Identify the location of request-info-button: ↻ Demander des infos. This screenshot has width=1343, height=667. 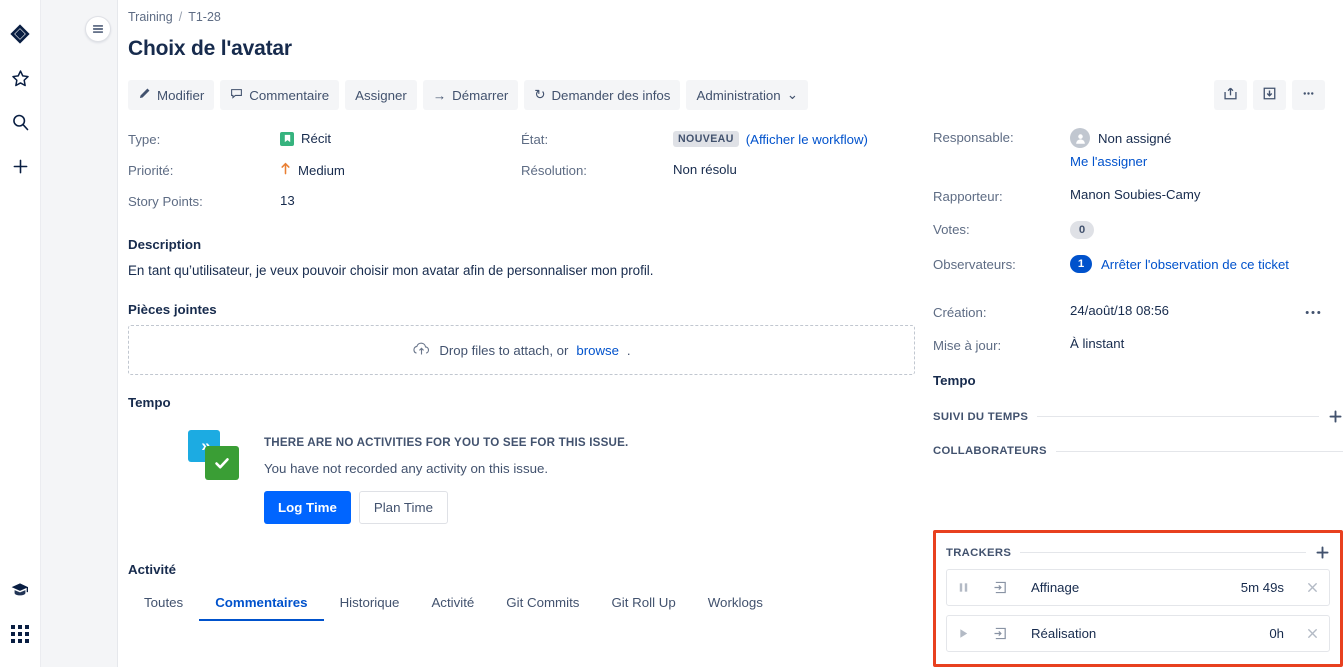
(602, 95).